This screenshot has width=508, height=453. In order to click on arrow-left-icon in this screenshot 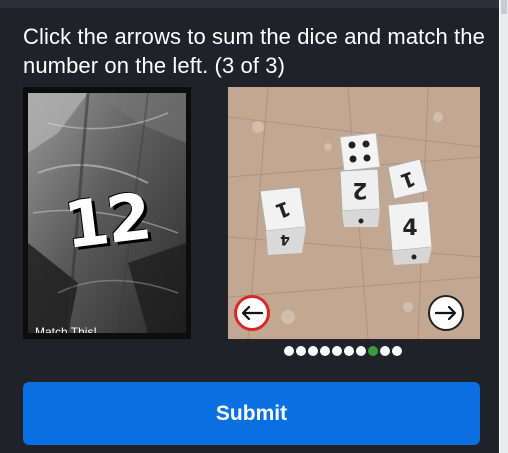, I will do `click(252, 313)`.